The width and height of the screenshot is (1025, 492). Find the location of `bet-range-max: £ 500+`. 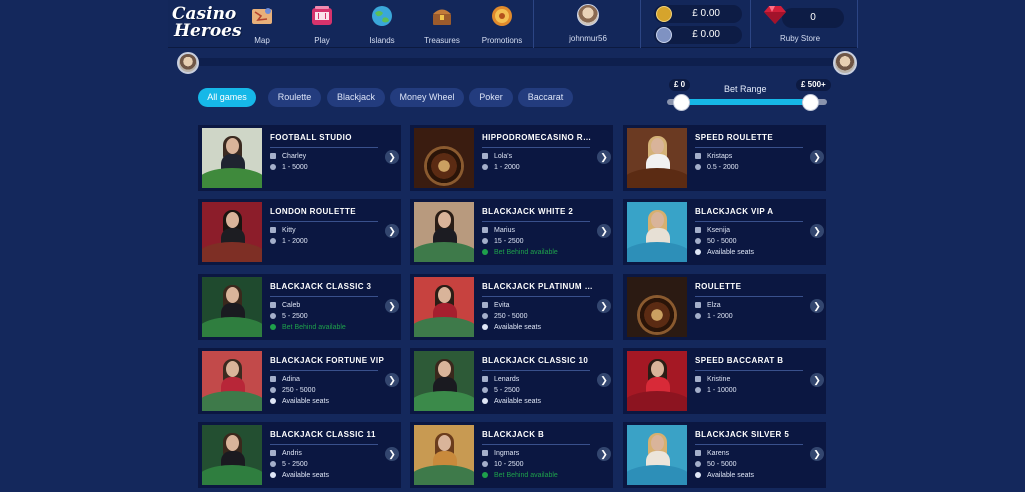

bet-range-max: £ 500+ is located at coordinates (813, 85).